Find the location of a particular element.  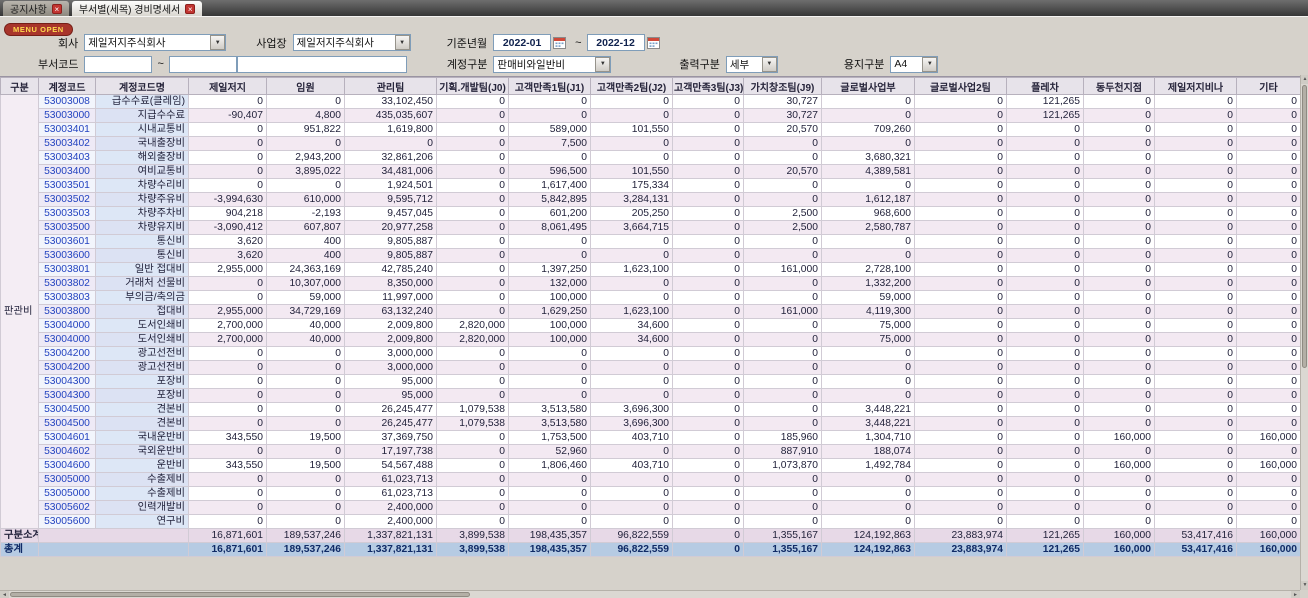

amount-cell: -3,994,630 is located at coordinates (227, 199).